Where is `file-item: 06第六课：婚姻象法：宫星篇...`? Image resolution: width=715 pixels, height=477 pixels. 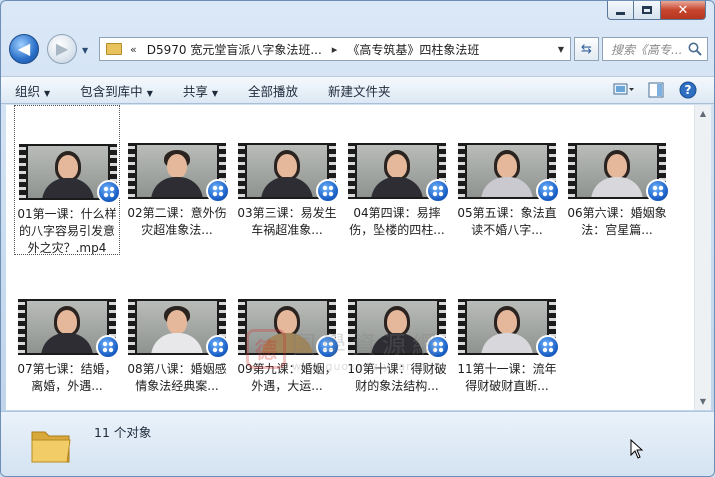
file-item: 06第六课：婚姻象法：宫星篇... is located at coordinates (617, 180).